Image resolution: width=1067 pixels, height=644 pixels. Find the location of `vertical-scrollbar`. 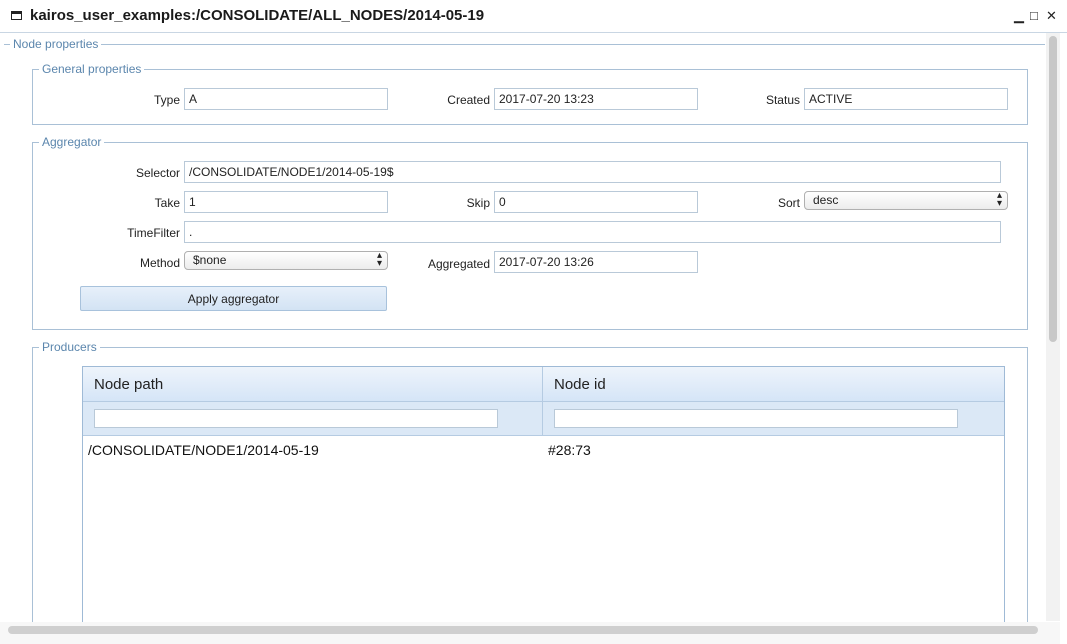

vertical-scrollbar is located at coordinates (1053, 327).